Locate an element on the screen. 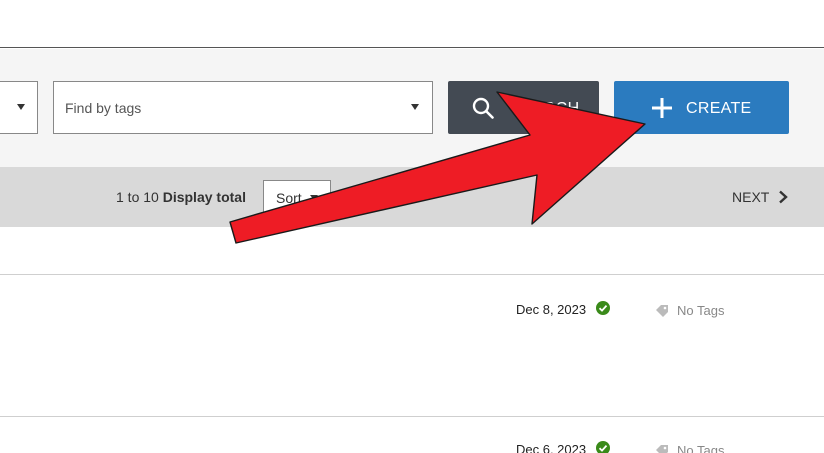  search-button: SEARCH is located at coordinates (523, 107).